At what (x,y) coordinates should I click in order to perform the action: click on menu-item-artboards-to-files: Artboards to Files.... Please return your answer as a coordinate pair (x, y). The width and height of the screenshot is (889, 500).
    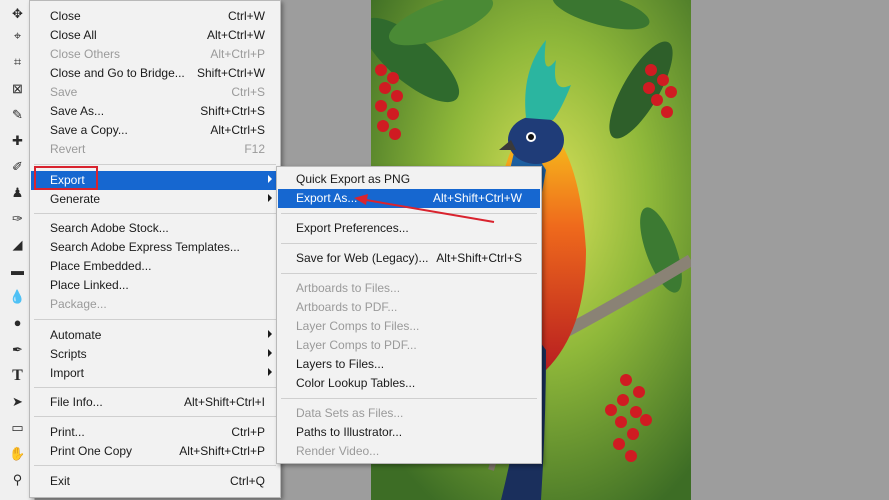
    Looking at the image, I should click on (348, 288).